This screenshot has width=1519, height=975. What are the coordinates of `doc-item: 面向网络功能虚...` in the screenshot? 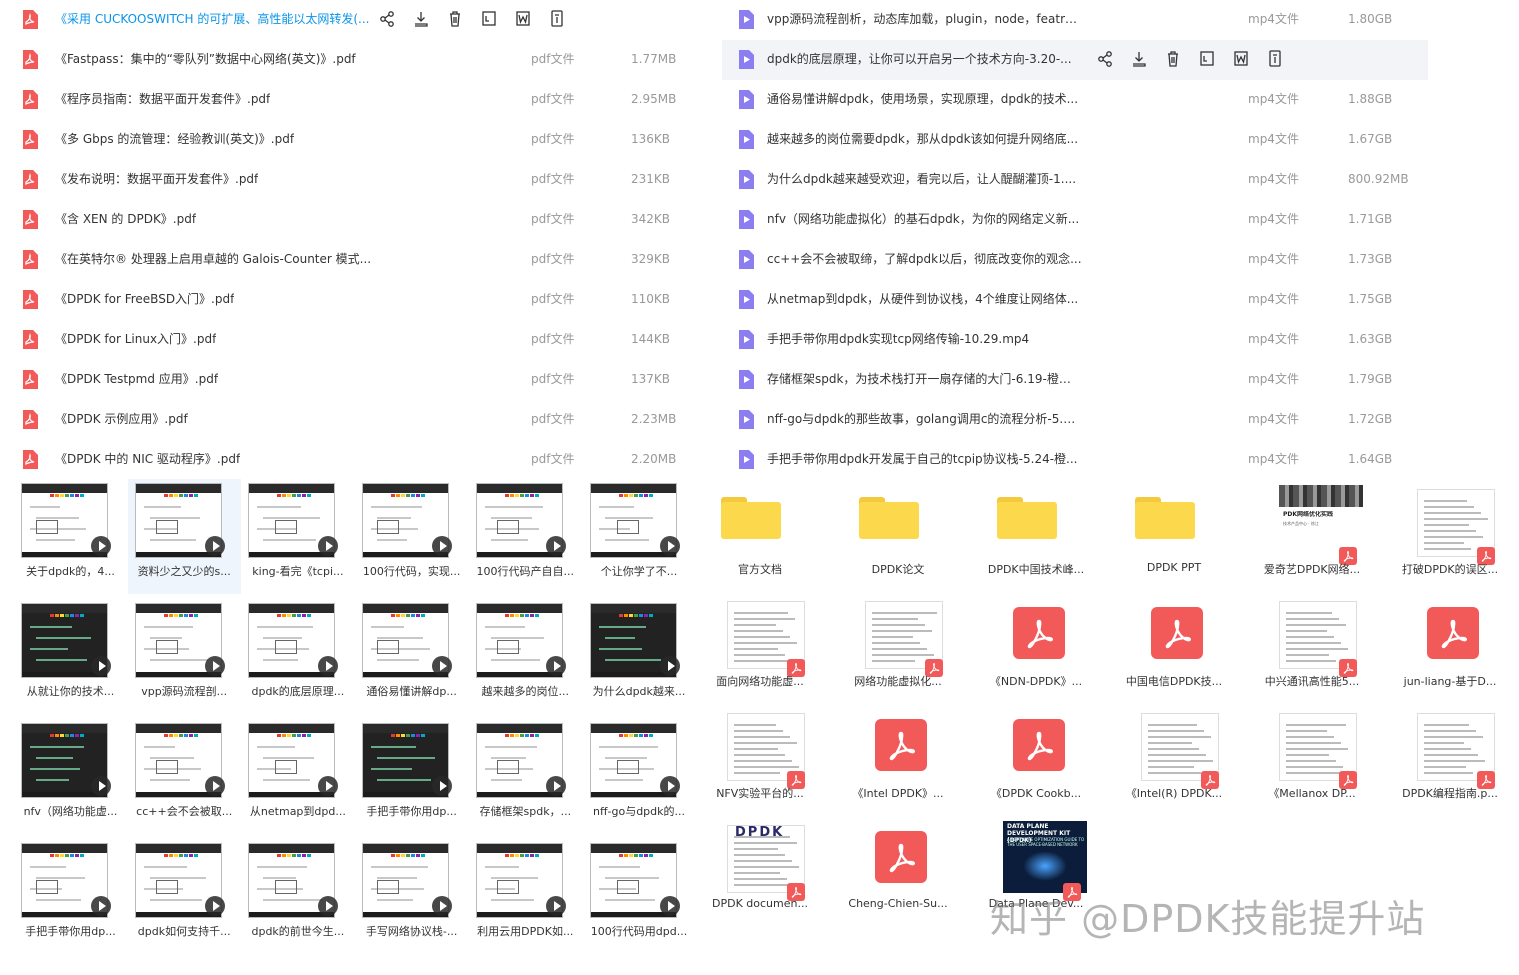 It's located at (760, 653).